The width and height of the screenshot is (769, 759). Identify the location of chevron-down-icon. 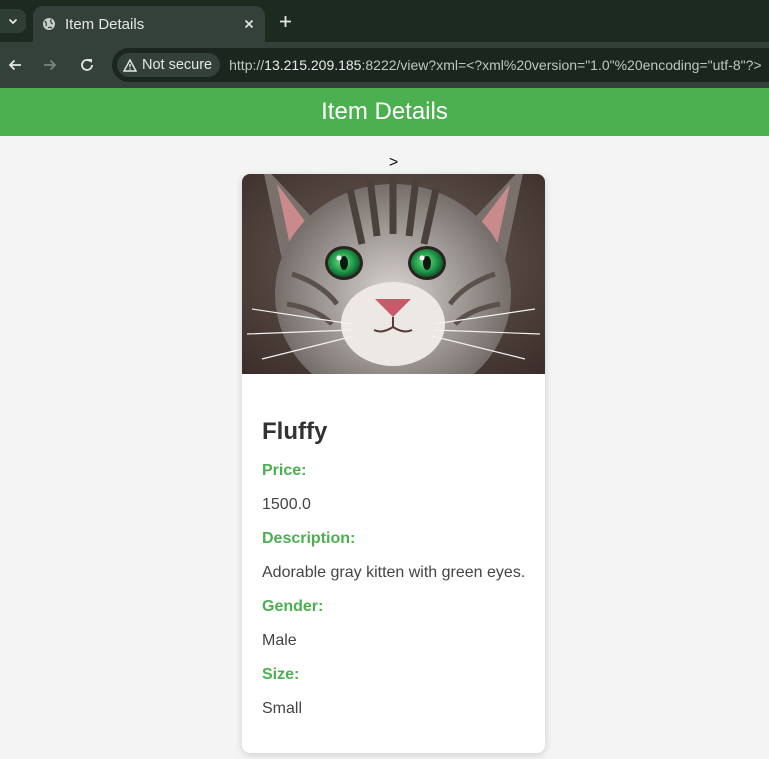
(13, 21).